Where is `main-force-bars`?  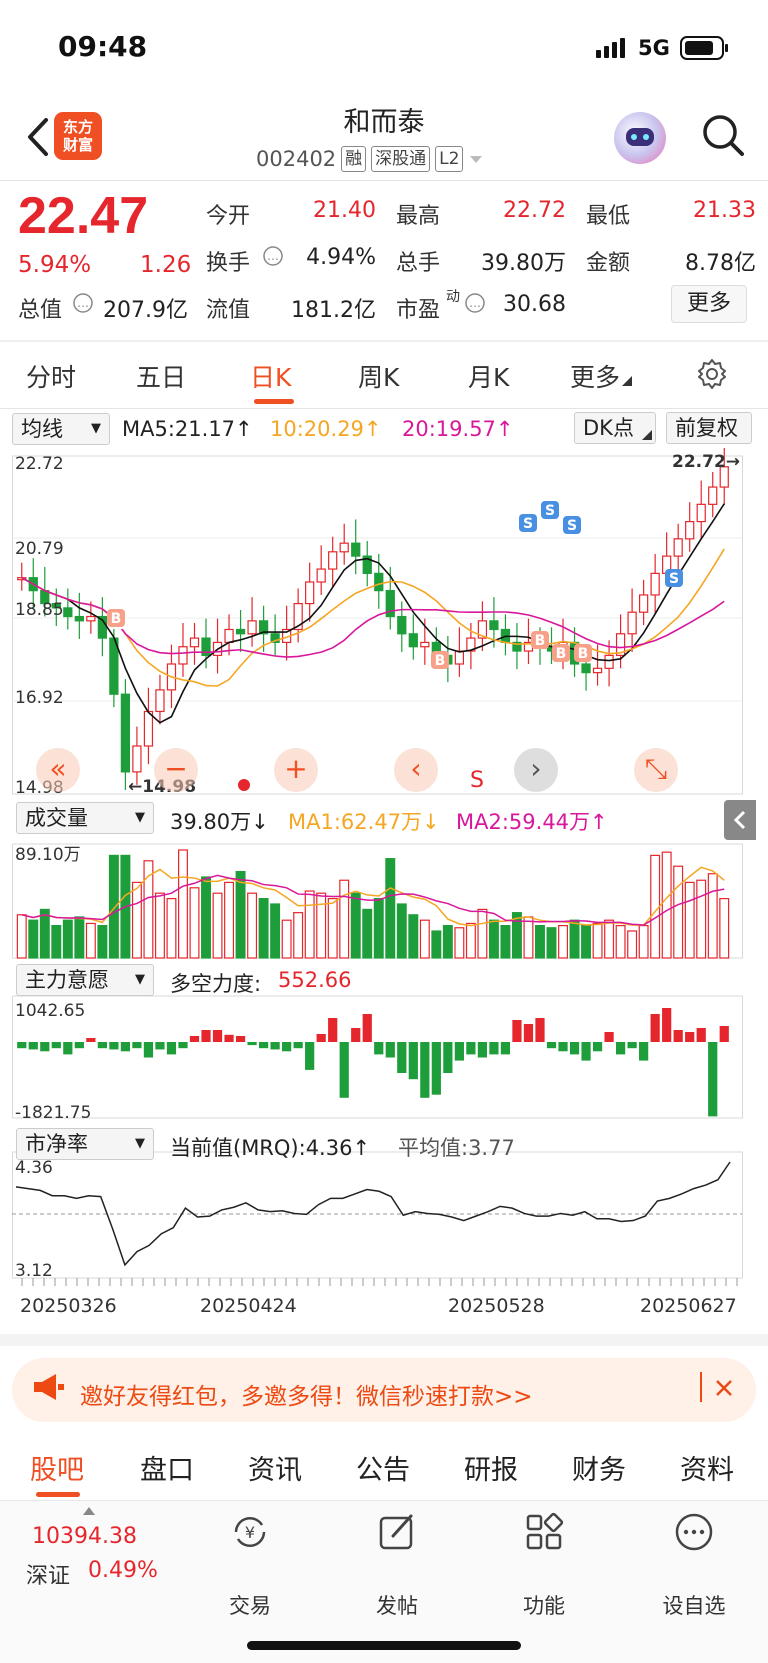 main-force-bars is located at coordinates (373, 1062).